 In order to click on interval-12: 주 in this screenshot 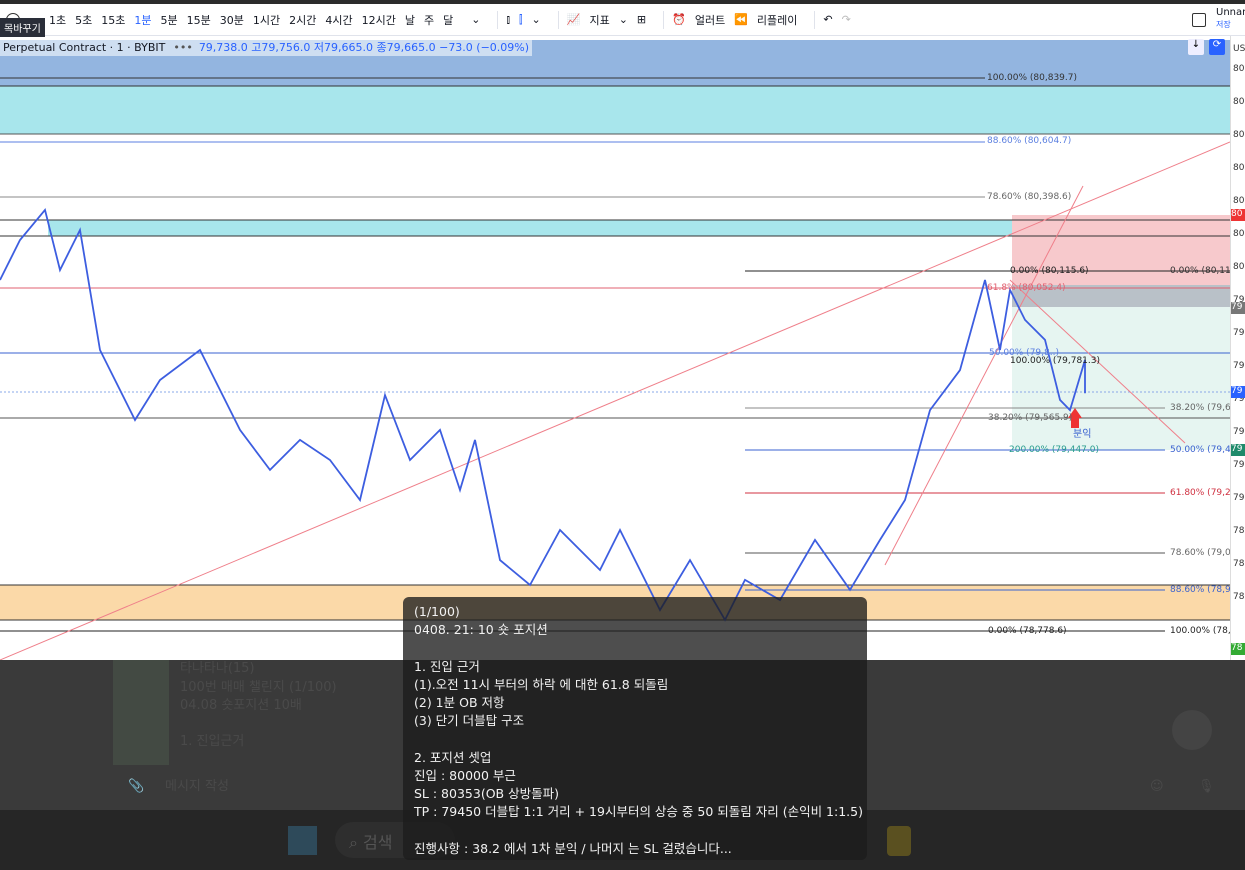, I will do `click(429, 20)`.